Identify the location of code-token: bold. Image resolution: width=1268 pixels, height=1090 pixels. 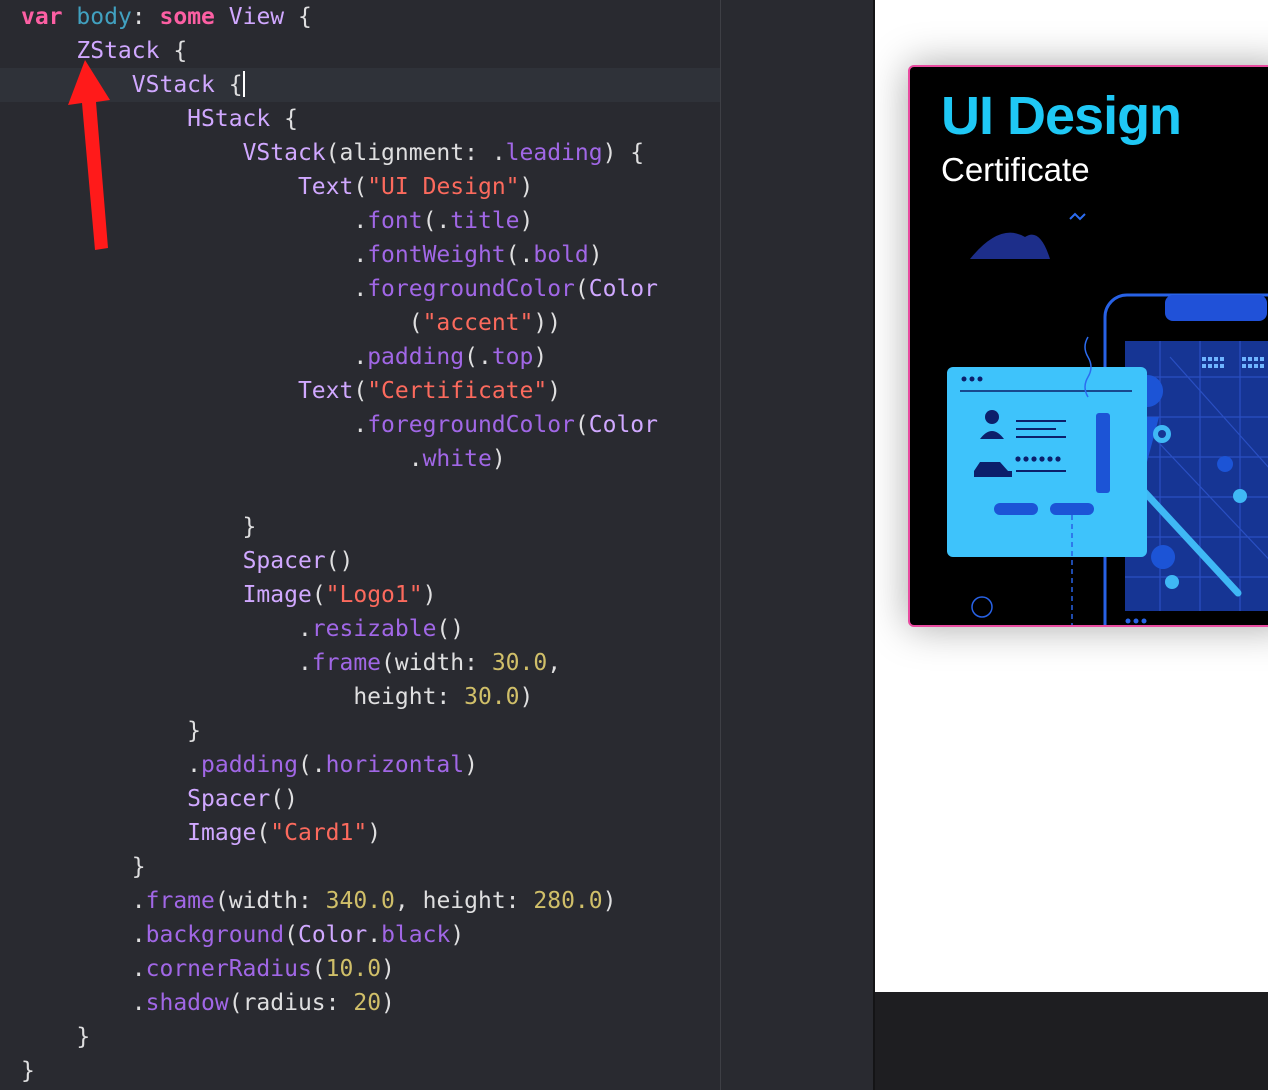
(561, 255).